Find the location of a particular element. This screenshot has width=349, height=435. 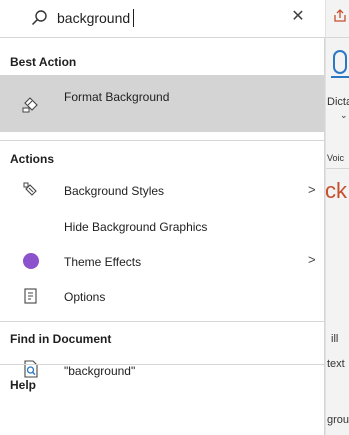

menu-item-background-styles: Background Styles > is located at coordinates (162, 190).